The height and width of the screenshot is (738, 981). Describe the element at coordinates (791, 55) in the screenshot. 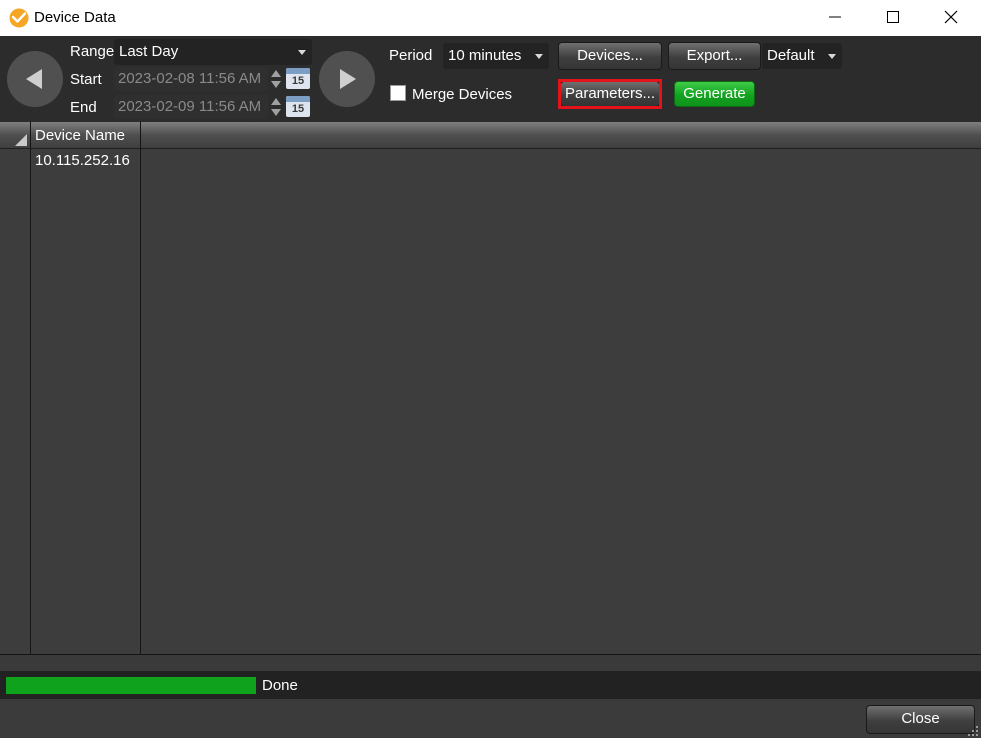

I see `export-format-value: Default` at that location.